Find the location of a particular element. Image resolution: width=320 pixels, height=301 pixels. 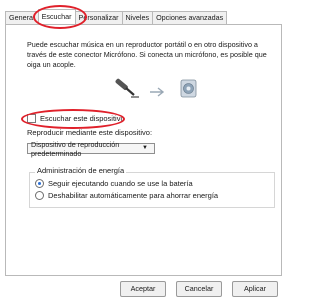

playback-label: Reproducir mediante este dispositivo: is located at coordinates (90, 132).